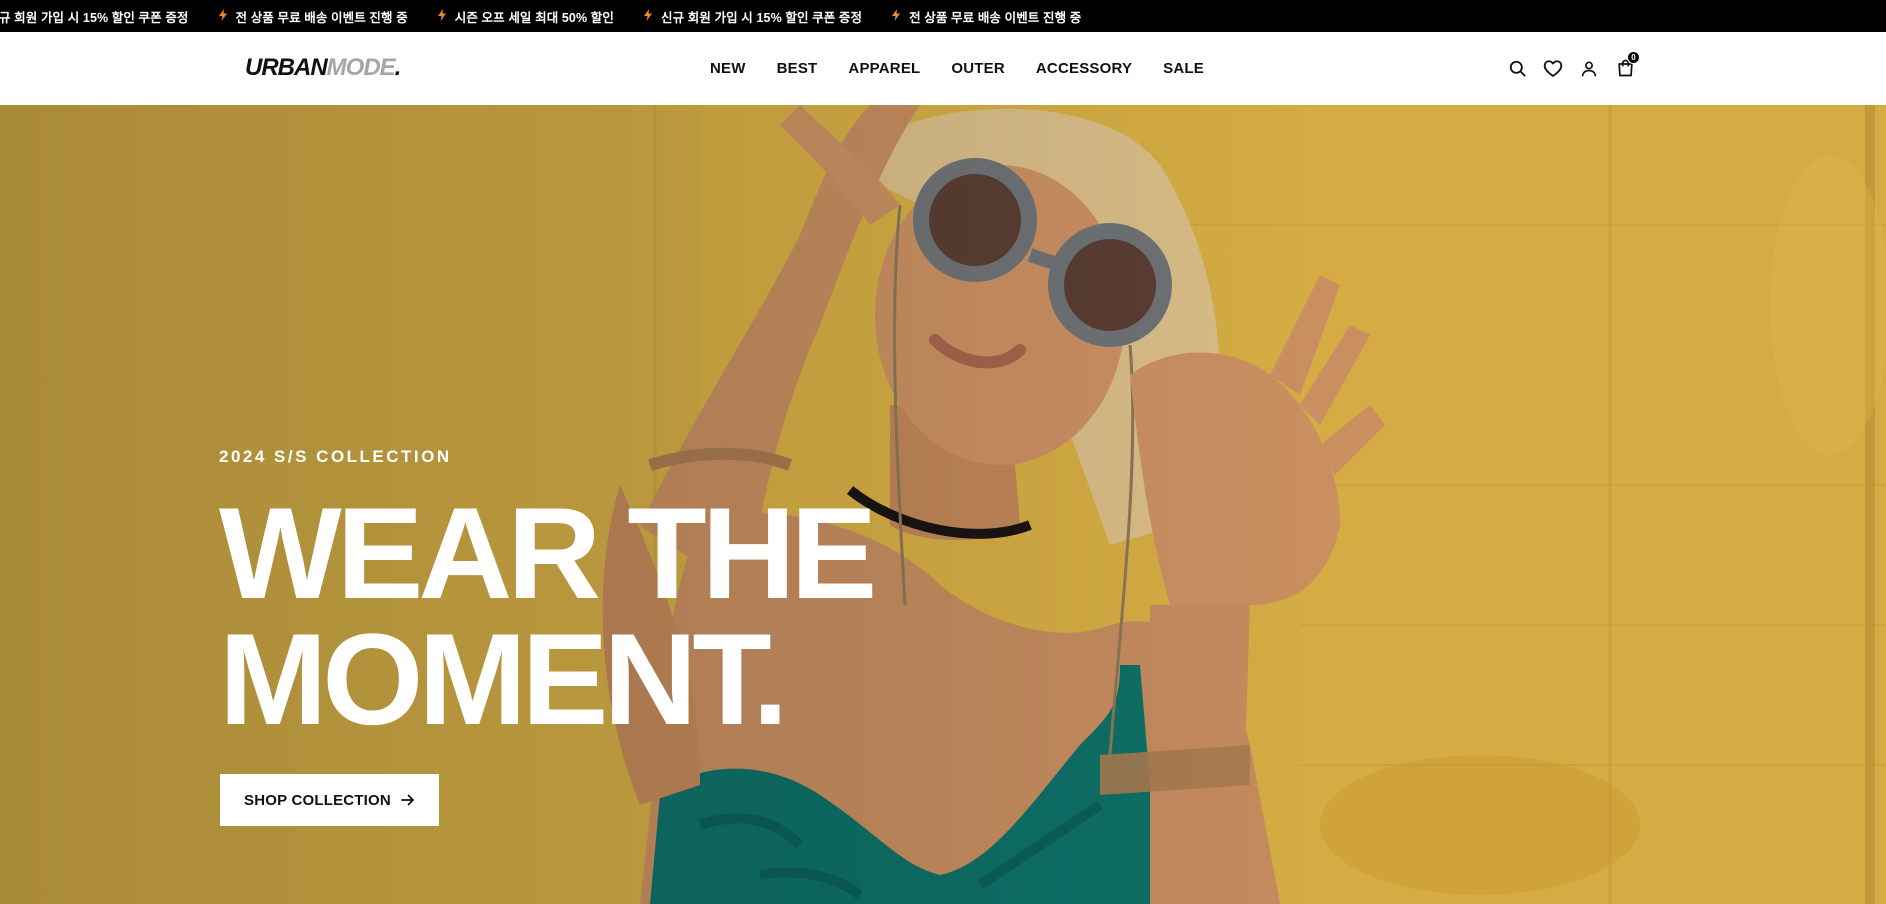  Describe the element at coordinates (1183, 68) in the screenshot. I see `nav-item-sale: SALE` at that location.